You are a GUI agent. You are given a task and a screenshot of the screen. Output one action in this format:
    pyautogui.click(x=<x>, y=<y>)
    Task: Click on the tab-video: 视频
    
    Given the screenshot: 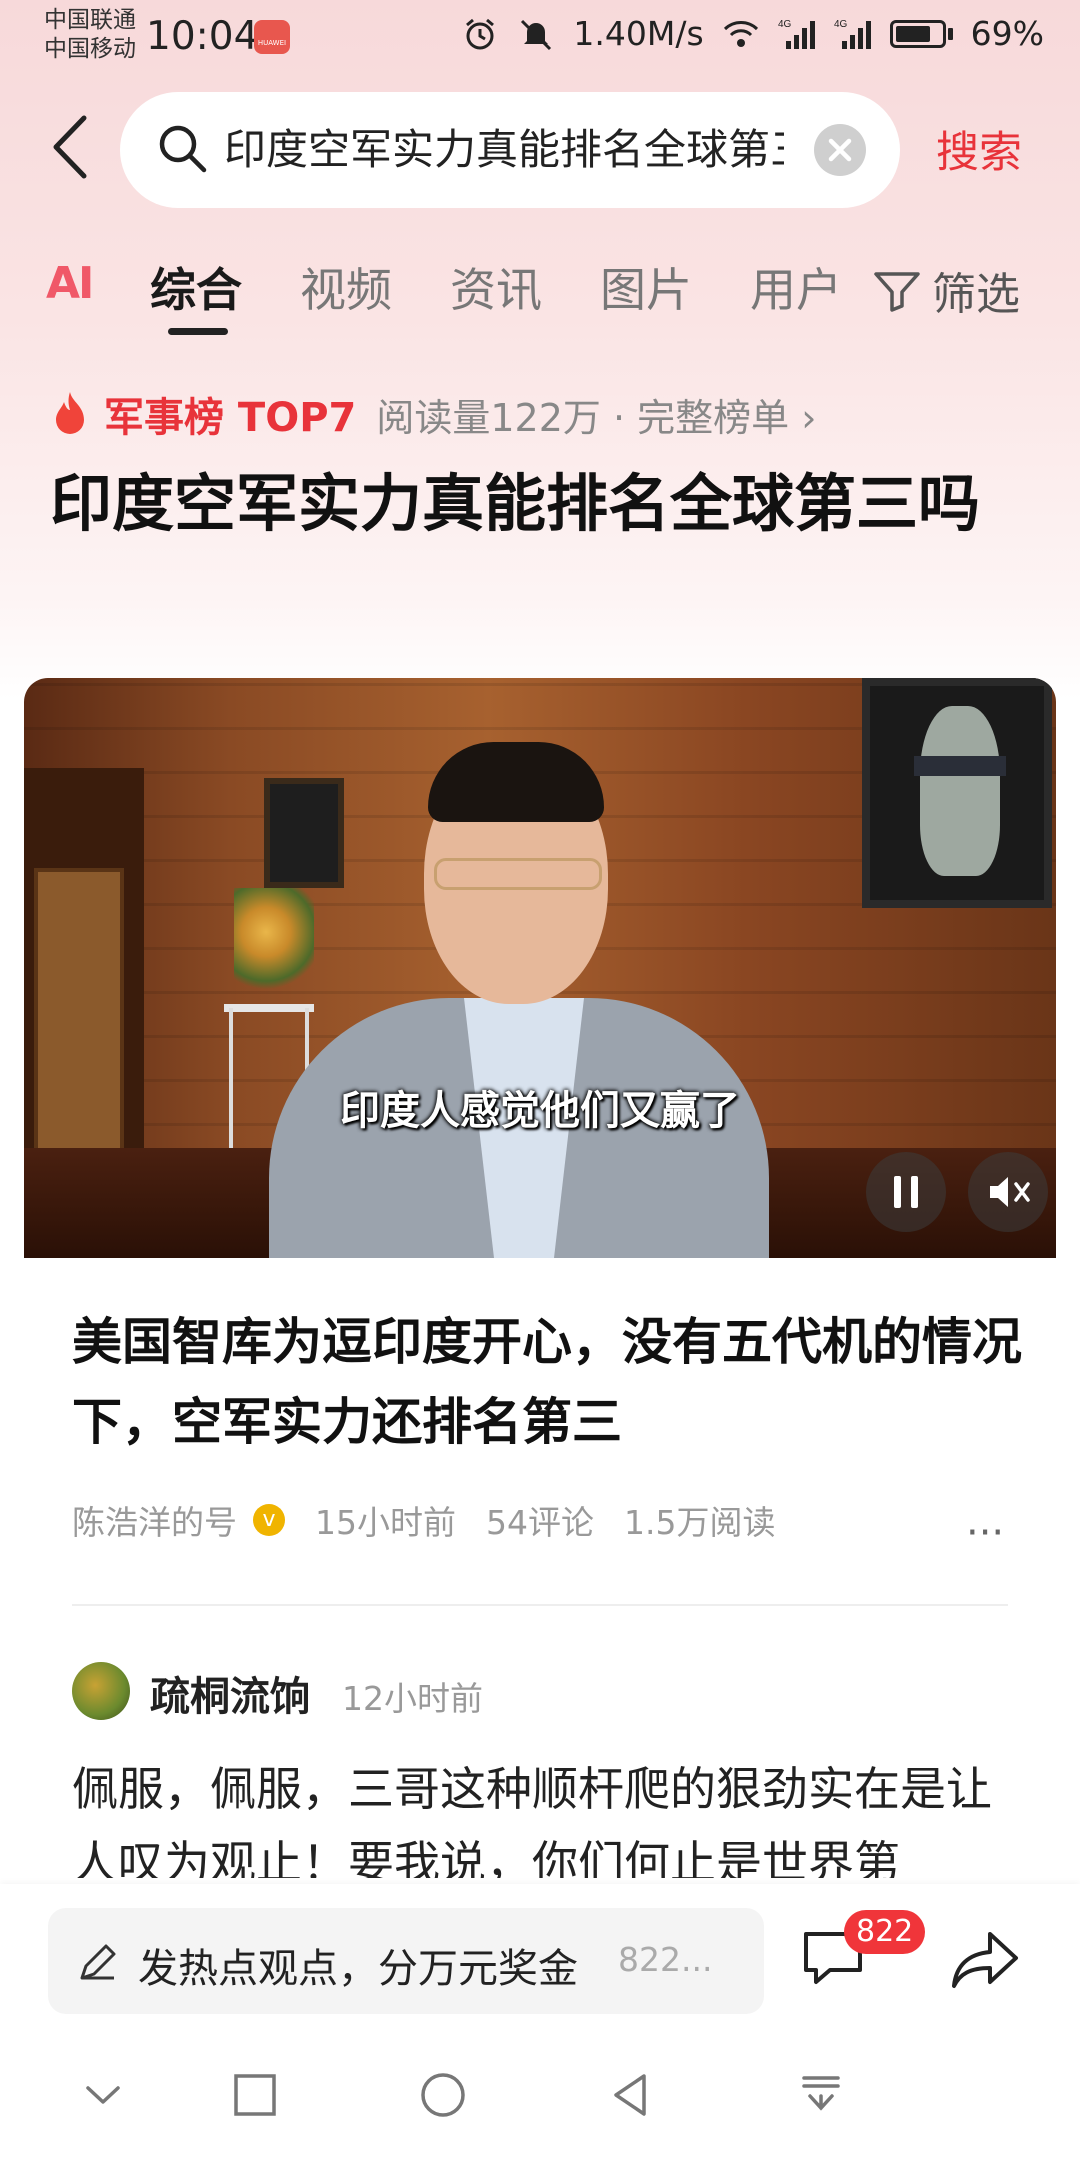 What is the action you would take?
    pyautogui.click(x=346, y=287)
    